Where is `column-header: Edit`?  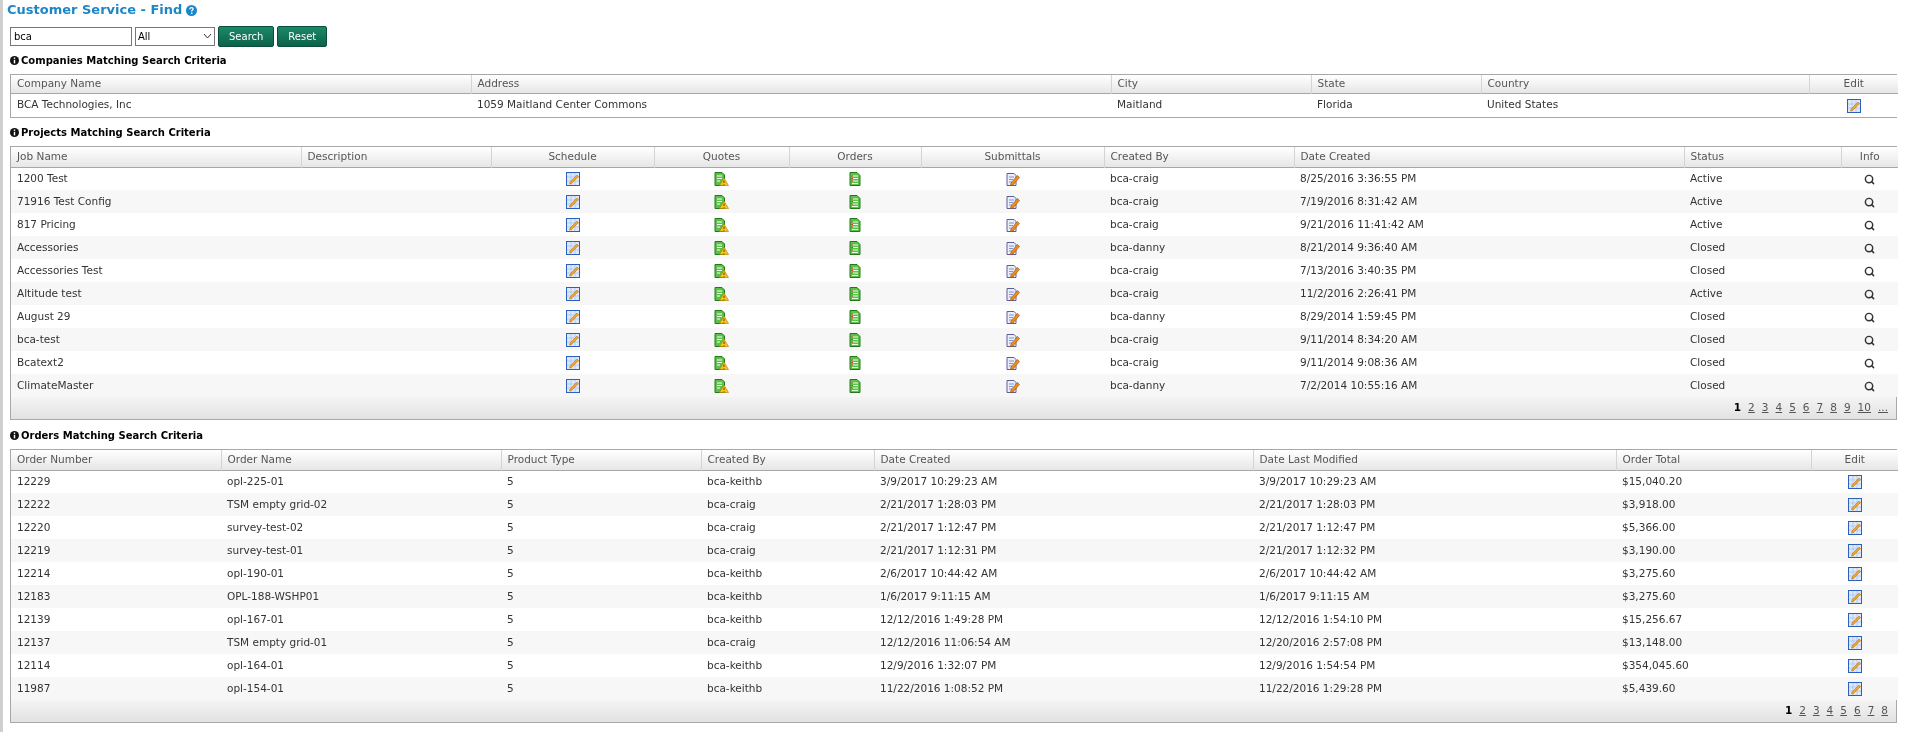 column-header: Edit is located at coordinates (1853, 82).